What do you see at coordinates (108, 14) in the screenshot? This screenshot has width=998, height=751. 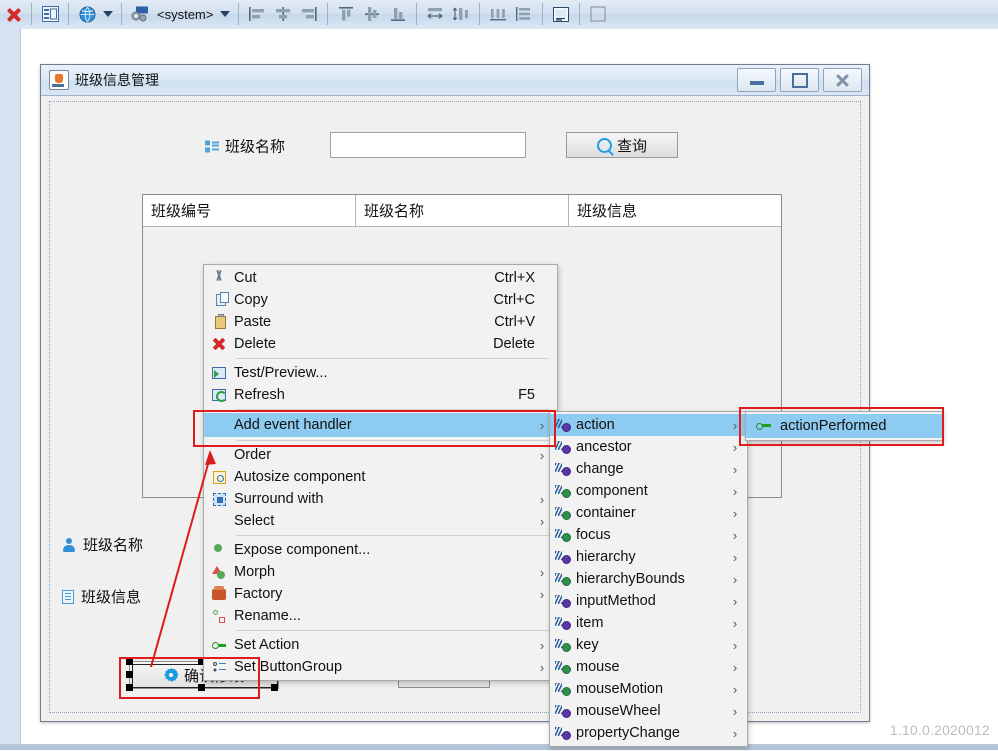 I see `preview-dropdown-arrow` at bounding box center [108, 14].